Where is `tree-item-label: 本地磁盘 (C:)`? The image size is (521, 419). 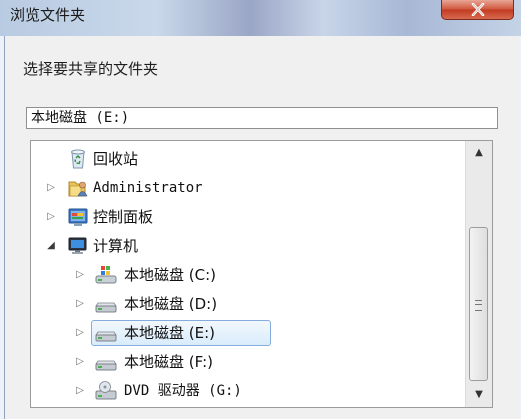
tree-item-label: 本地磁盘 (C:) is located at coordinates (170, 275).